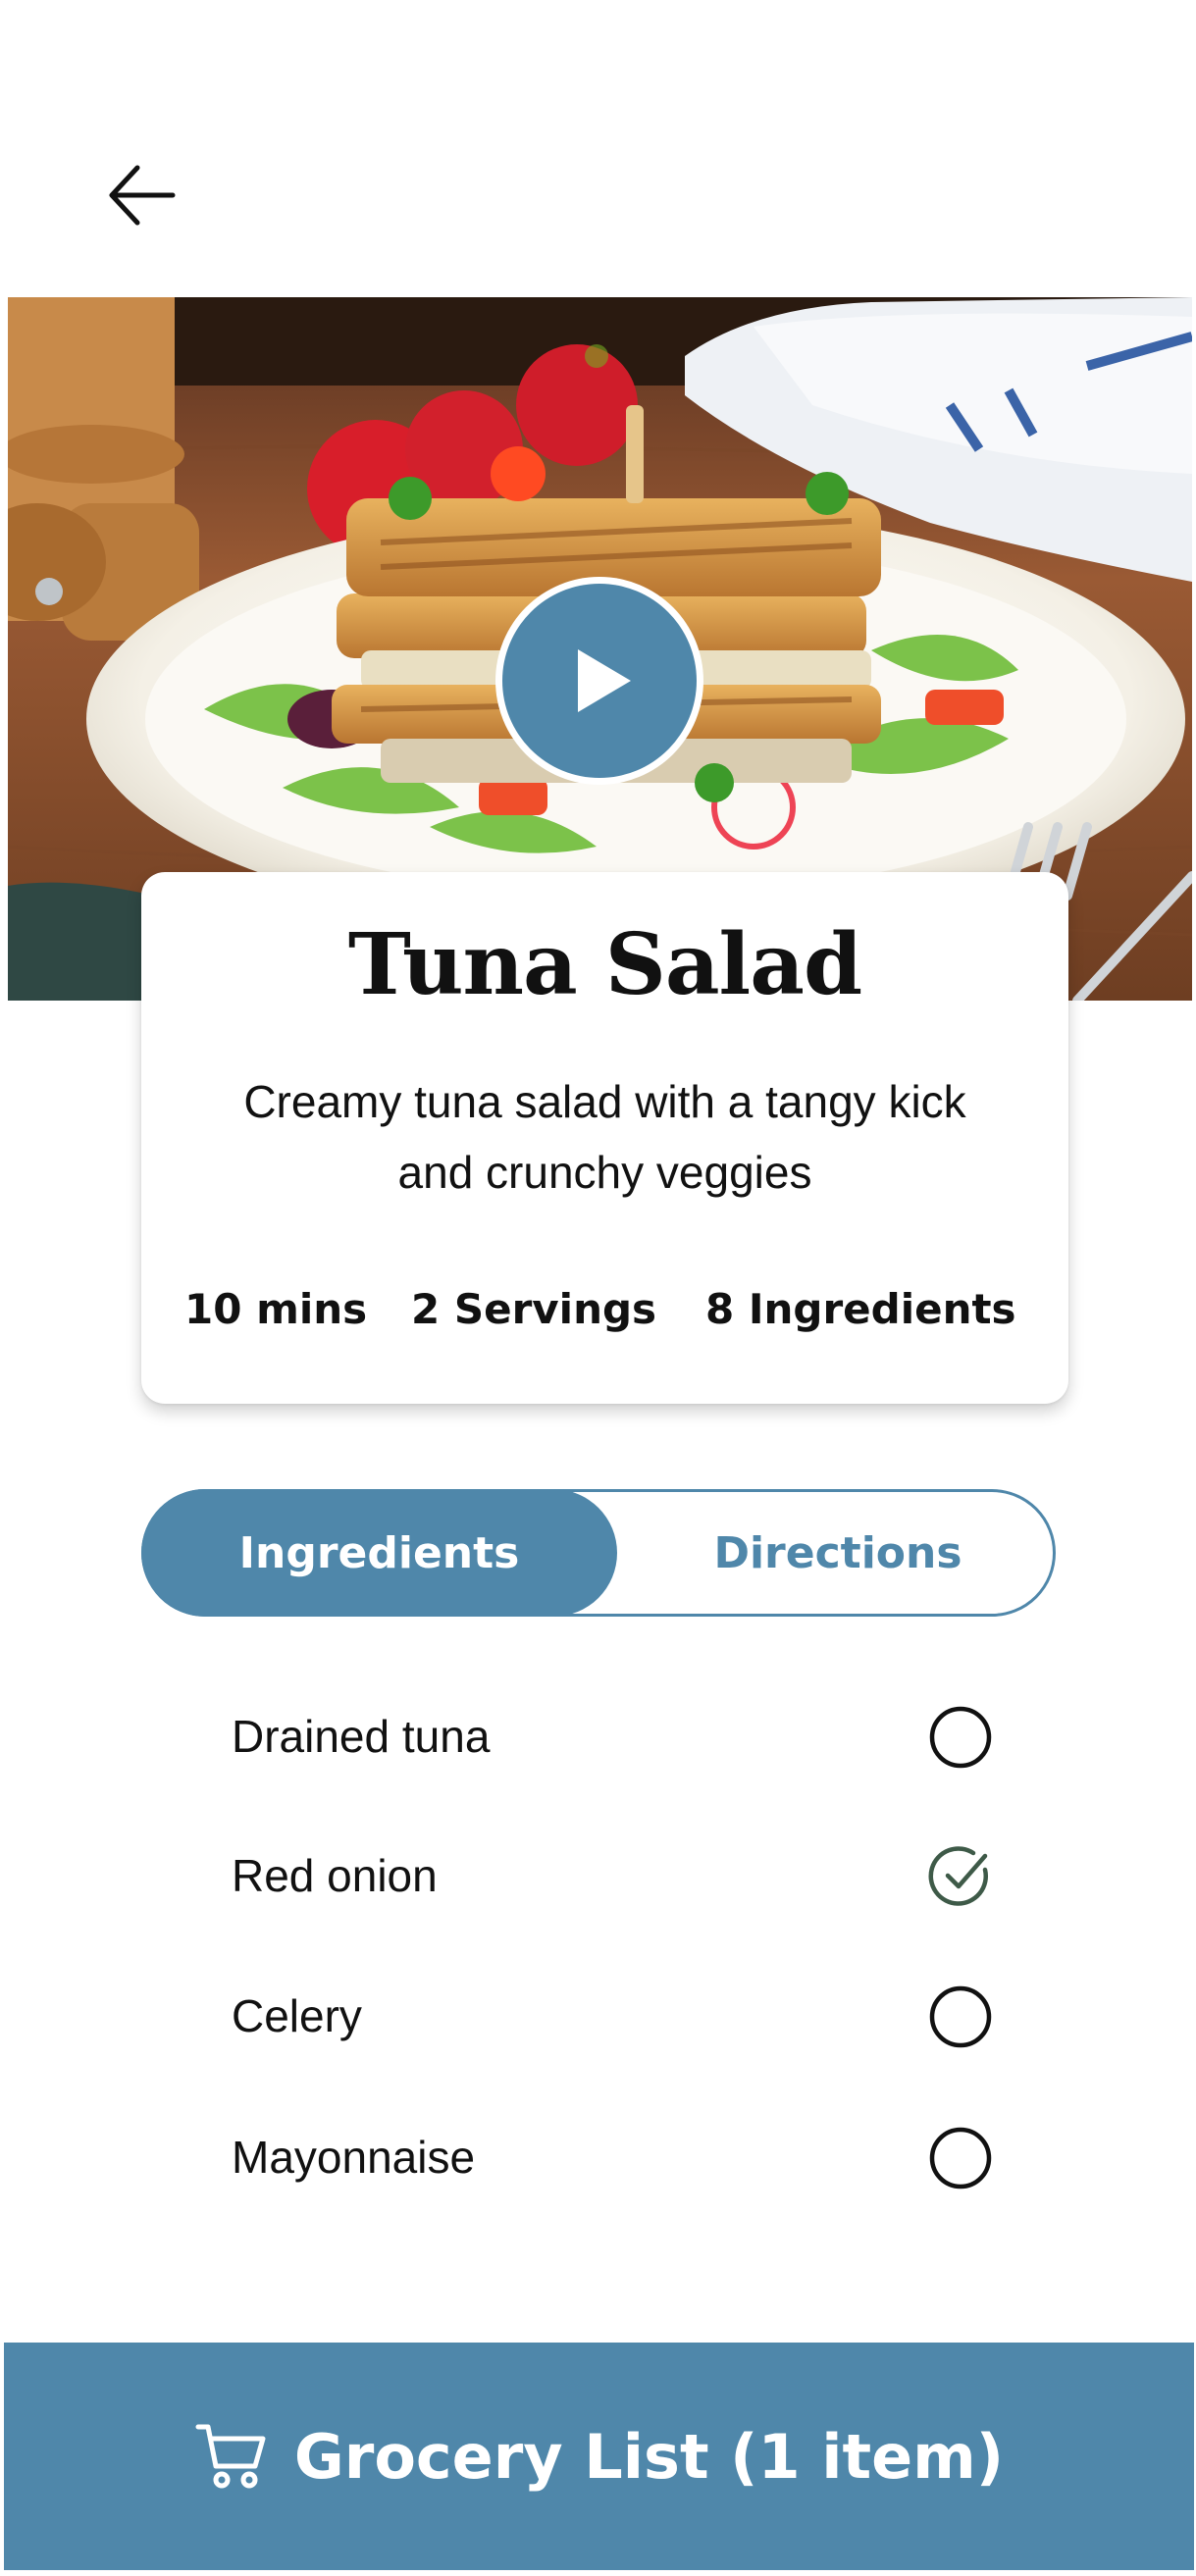 The width and height of the screenshot is (1196, 2576). I want to click on back-button, so click(143, 195).